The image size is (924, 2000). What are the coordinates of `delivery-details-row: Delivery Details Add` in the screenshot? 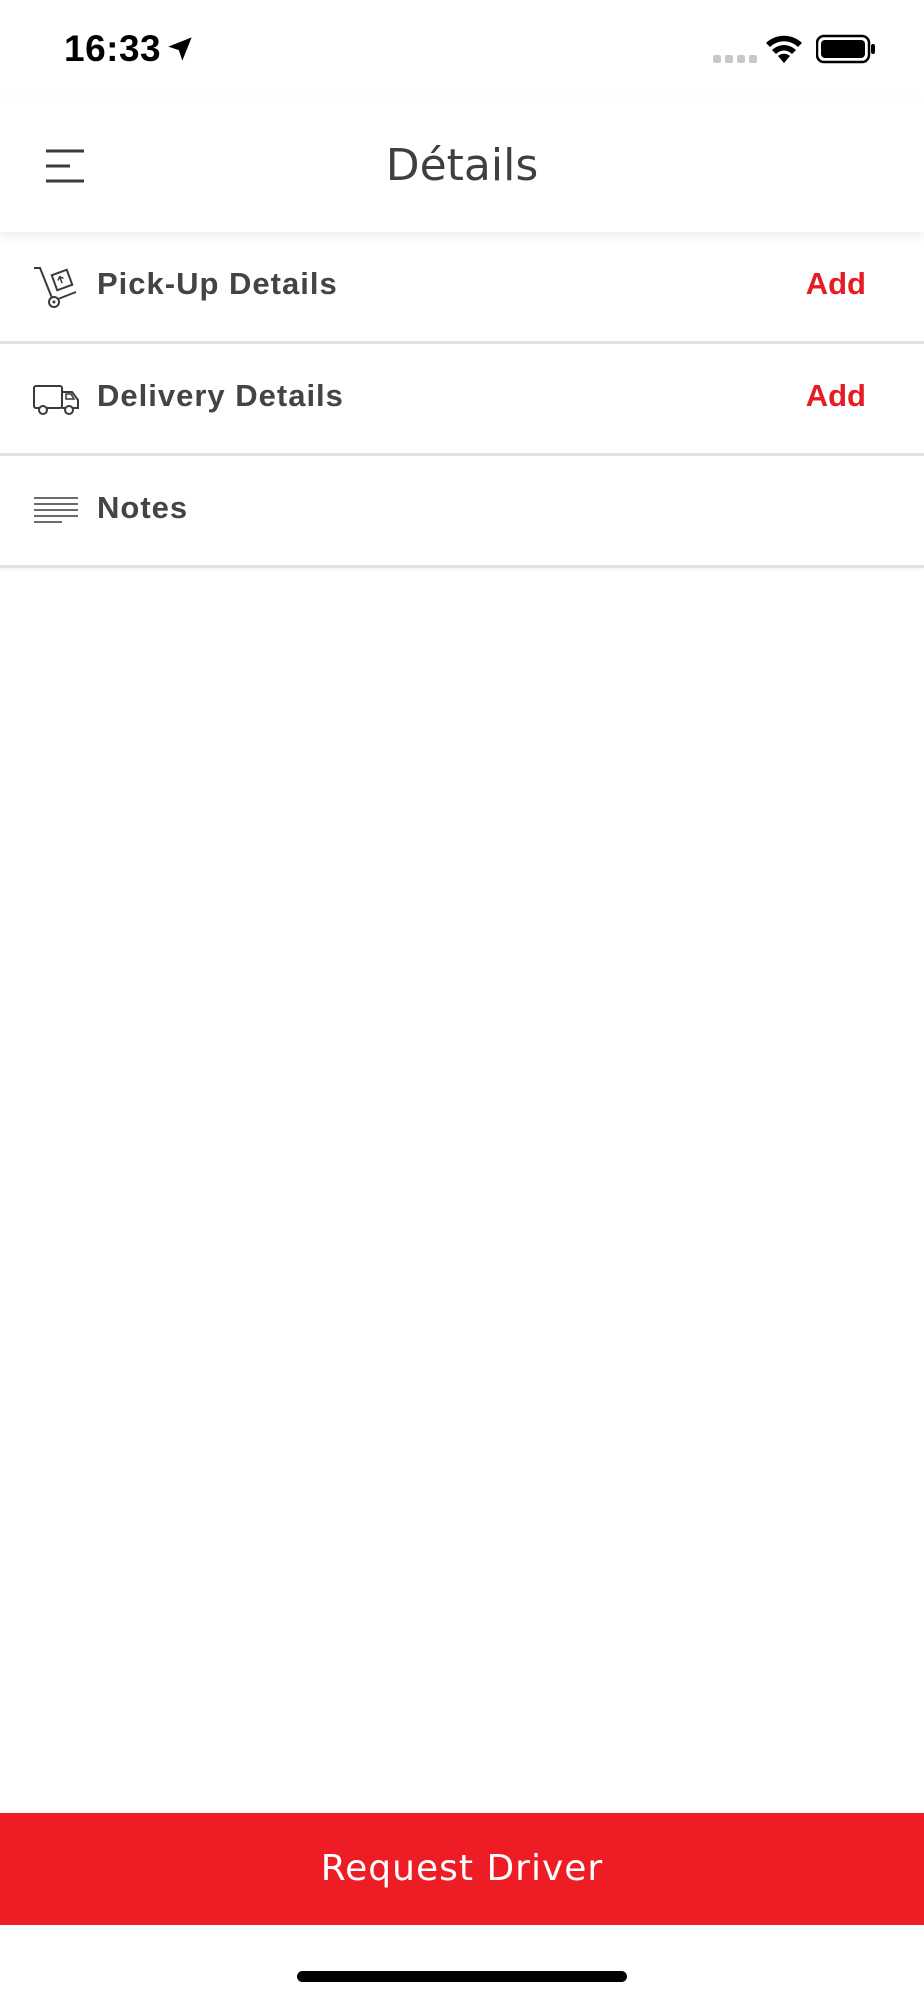 It's located at (462, 400).